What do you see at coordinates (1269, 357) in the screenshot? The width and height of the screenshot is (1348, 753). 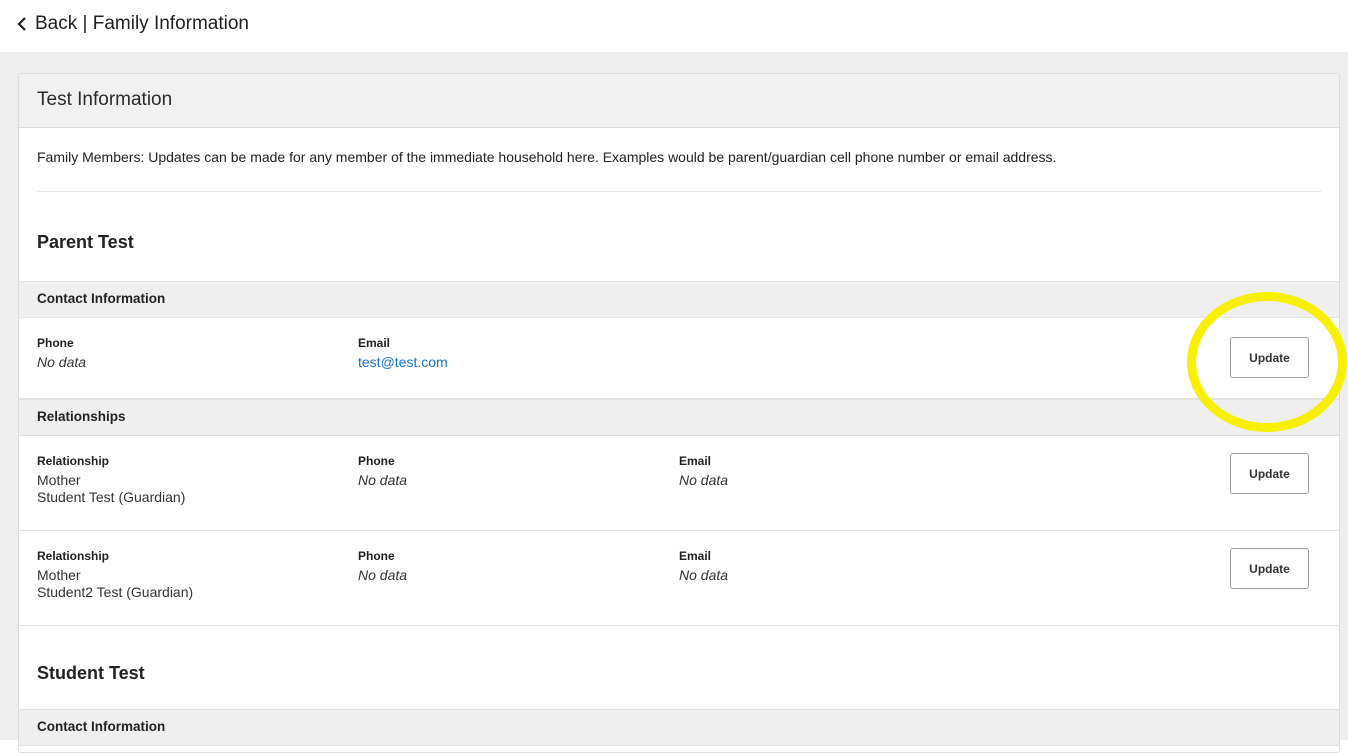 I see `update-contact-button: Update` at bounding box center [1269, 357].